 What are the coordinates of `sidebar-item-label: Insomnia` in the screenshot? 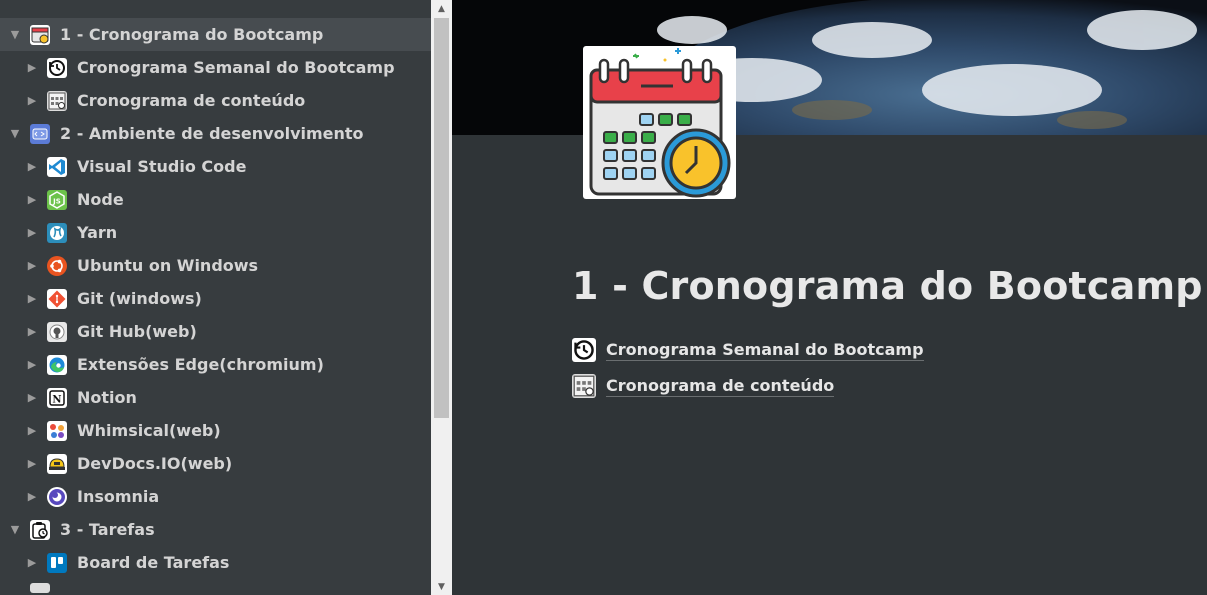 It's located at (118, 496).